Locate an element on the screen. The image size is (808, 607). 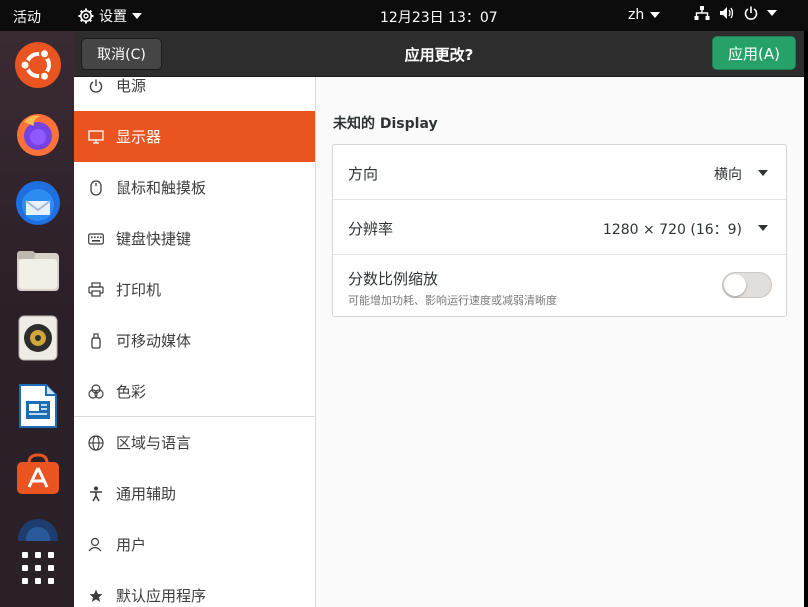
app-menu-label: 设置 is located at coordinates (113, 17).